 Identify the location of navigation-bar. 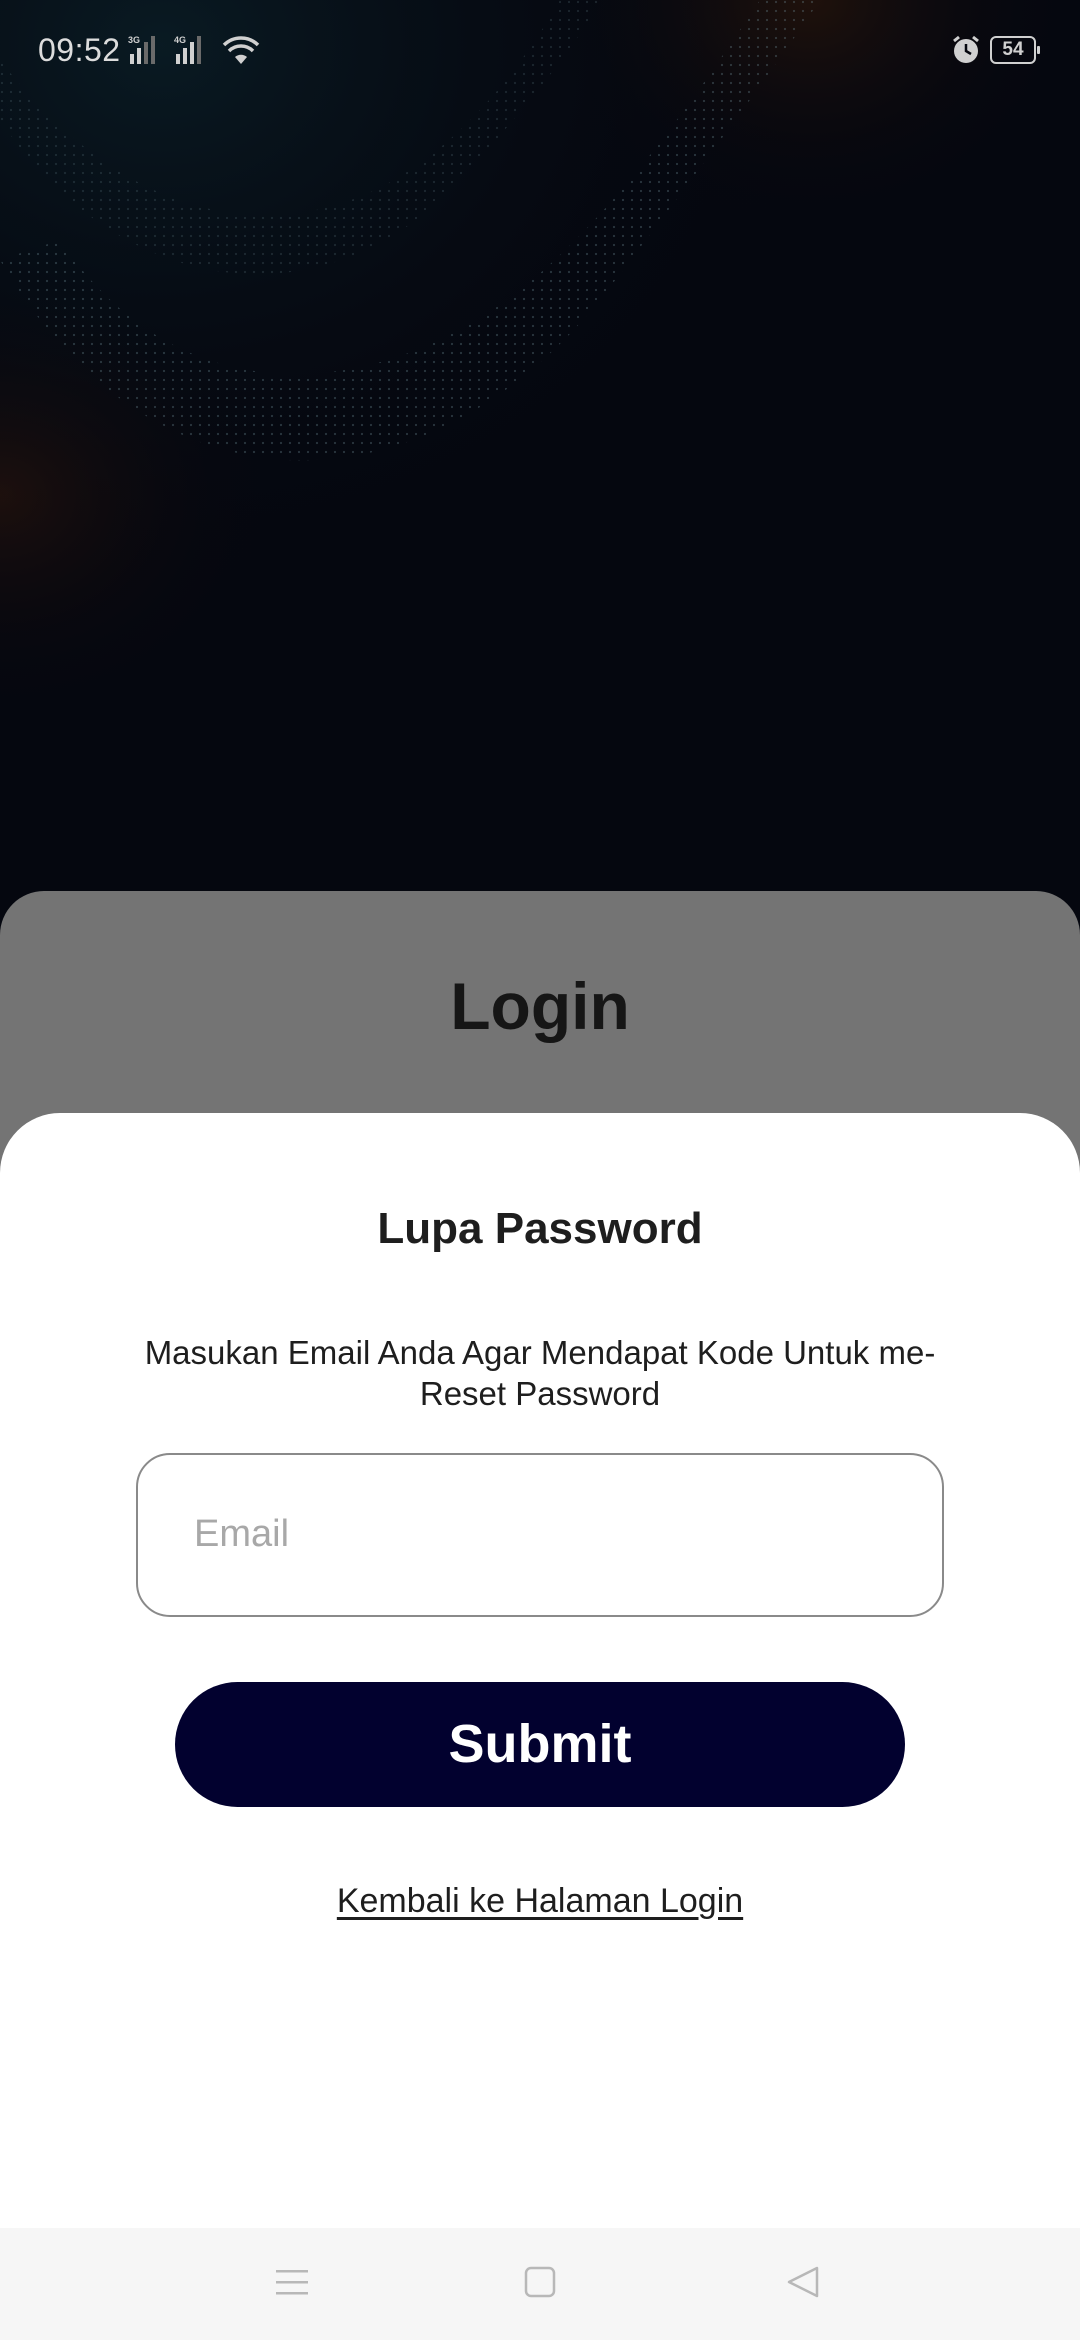
(540, 2284).